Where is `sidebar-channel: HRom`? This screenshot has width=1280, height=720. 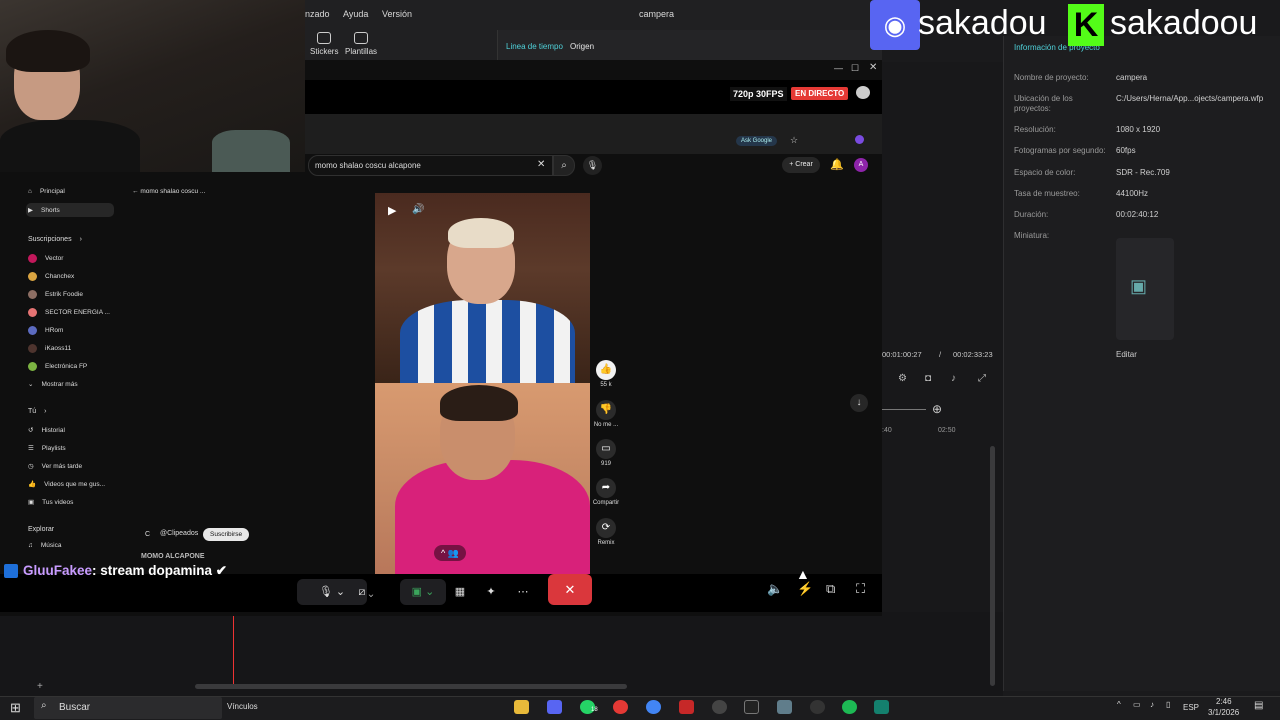 sidebar-channel: HRom is located at coordinates (45, 330).